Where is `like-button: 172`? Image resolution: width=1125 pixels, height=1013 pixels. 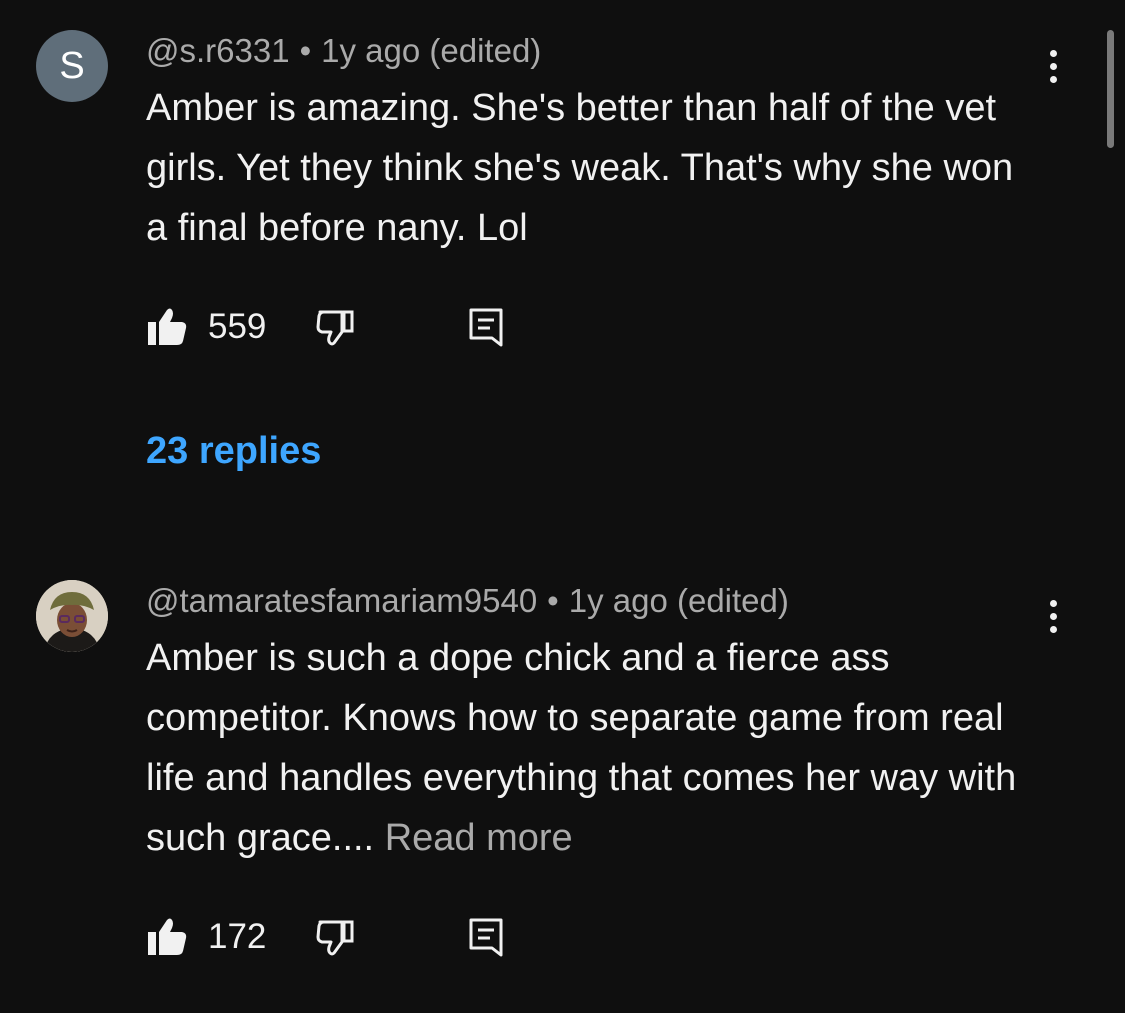 like-button: 172 is located at coordinates (206, 937).